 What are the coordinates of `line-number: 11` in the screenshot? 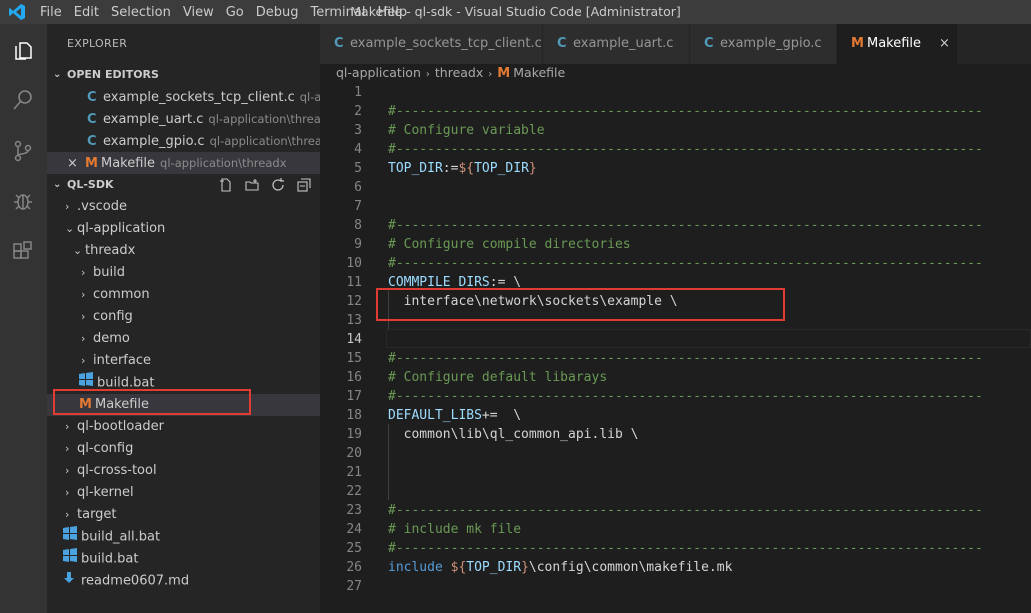 It's located at (354, 282).